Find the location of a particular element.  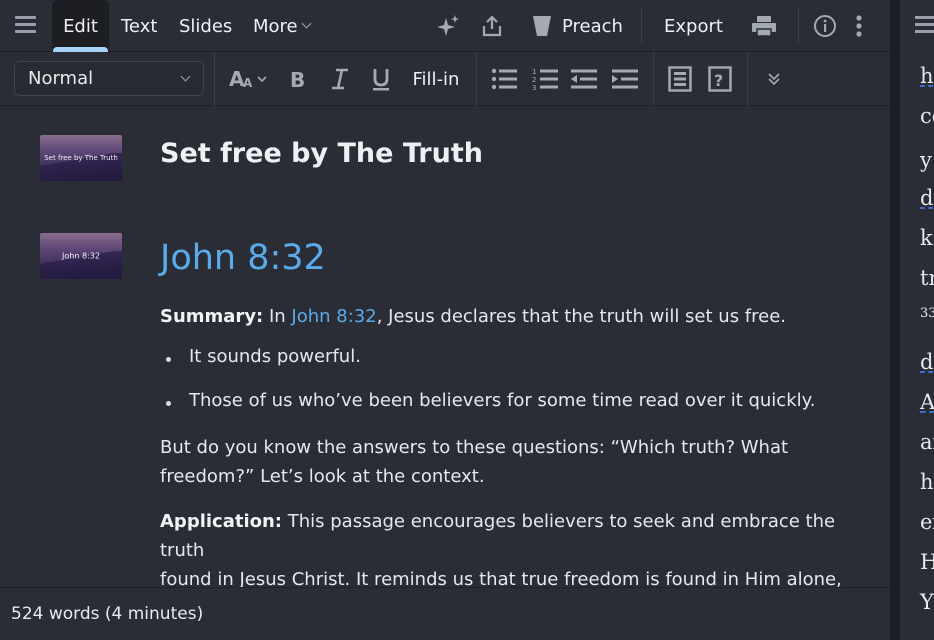

expand-toolbar-button is located at coordinates (774, 79).